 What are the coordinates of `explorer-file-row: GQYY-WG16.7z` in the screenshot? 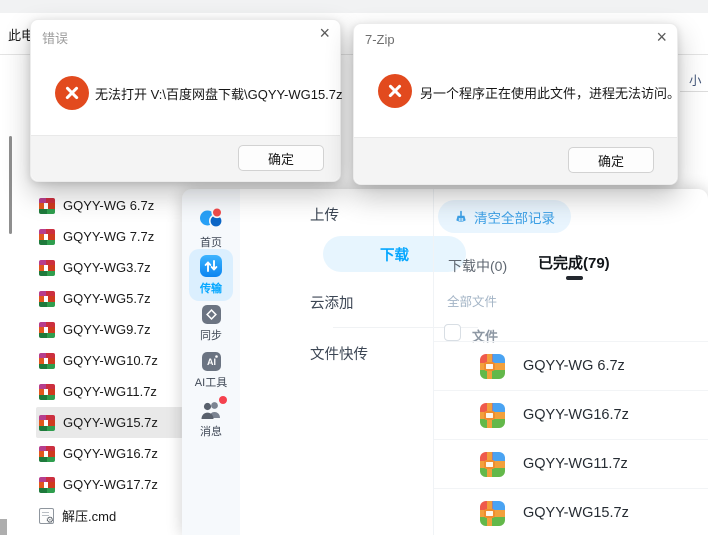 It's located at (110, 453).